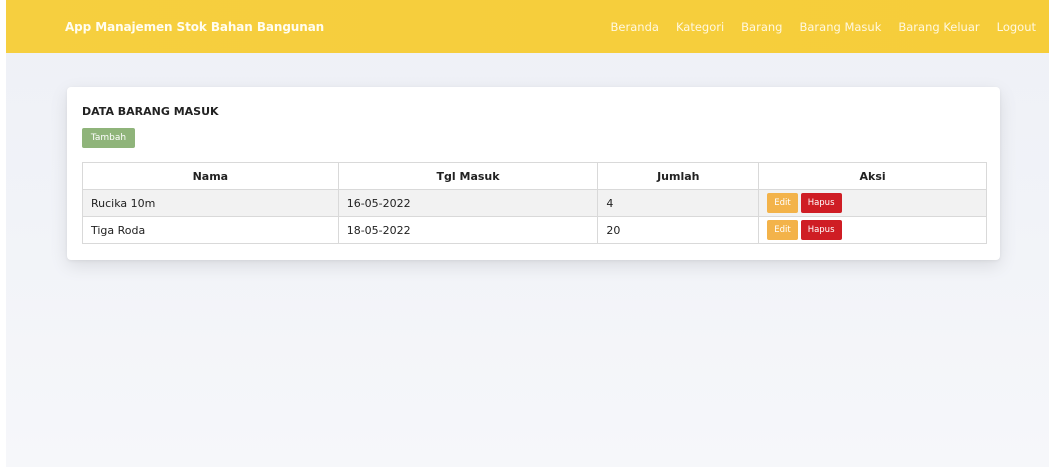  Describe the element at coordinates (150, 111) in the screenshot. I see `card-title: DATA BARANG MASUK` at that location.